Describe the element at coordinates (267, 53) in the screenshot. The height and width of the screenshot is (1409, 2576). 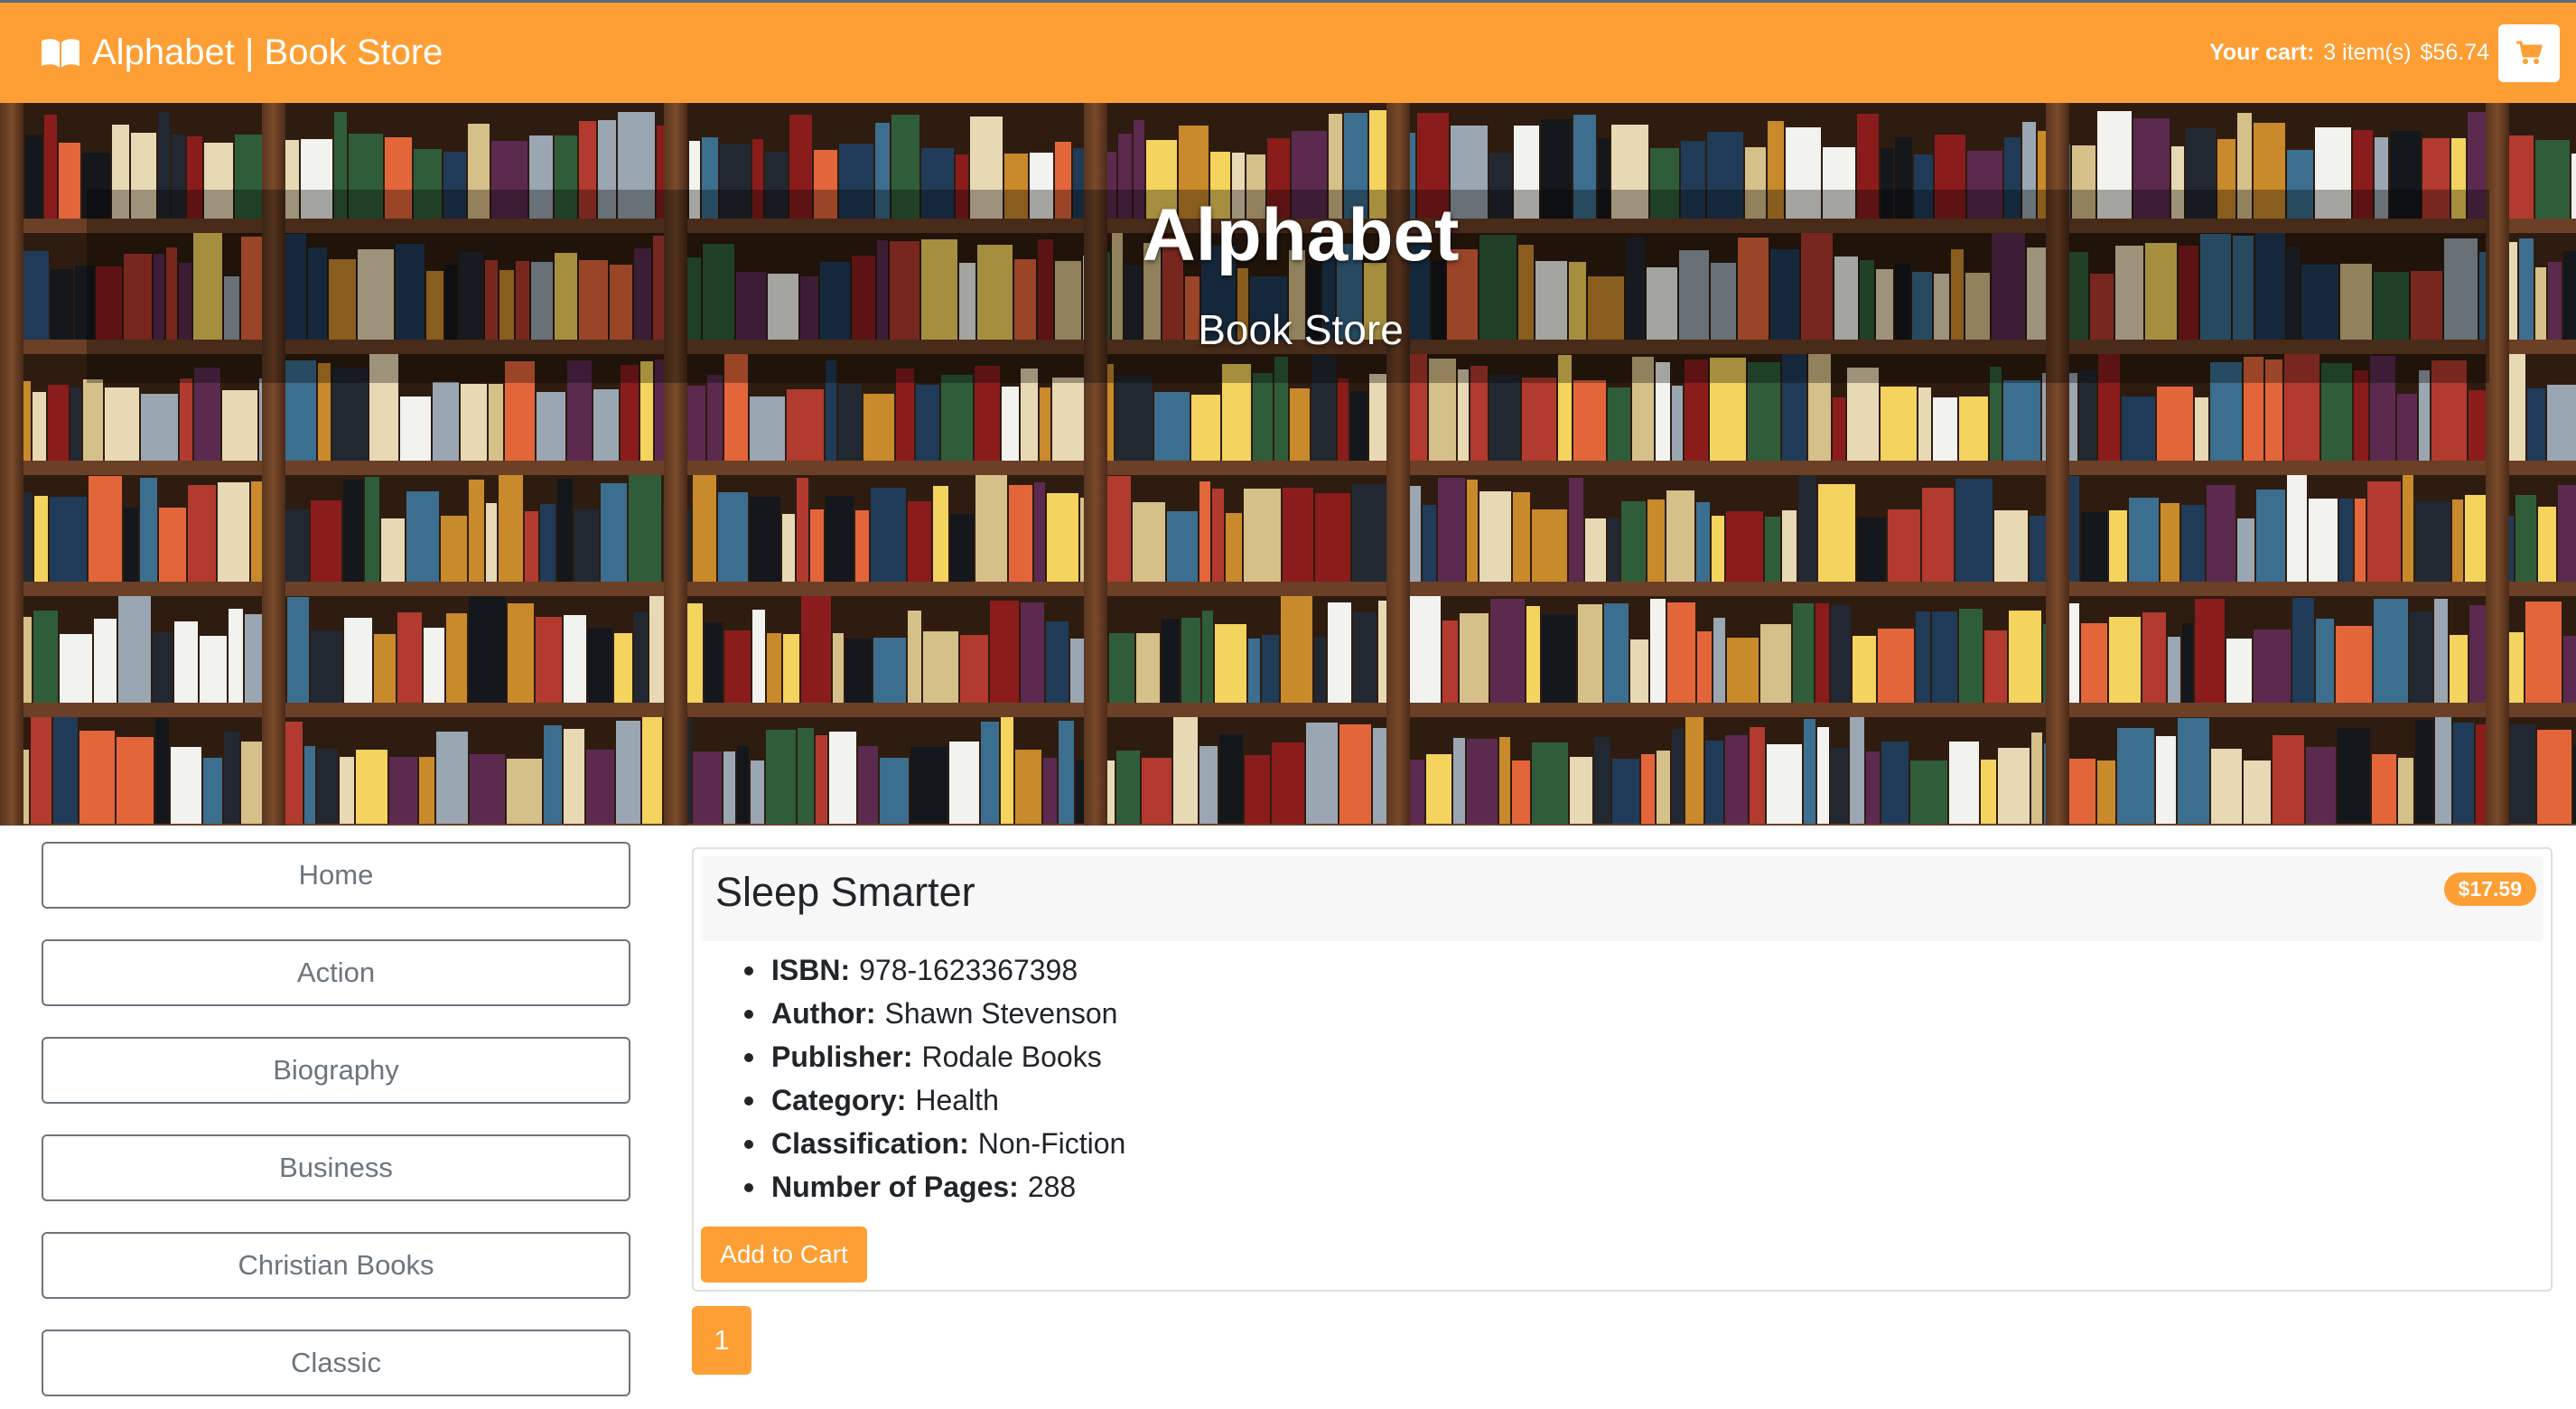
I see `brand-text: Alphabet | Book Store` at that location.